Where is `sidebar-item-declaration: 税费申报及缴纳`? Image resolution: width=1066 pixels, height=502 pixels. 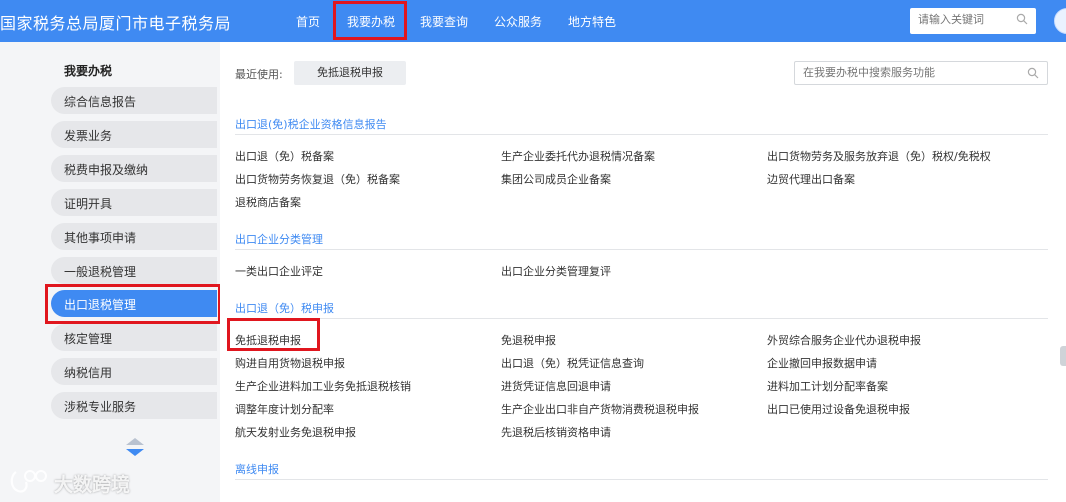 sidebar-item-declaration: 税费申报及缴纳 is located at coordinates (134, 168).